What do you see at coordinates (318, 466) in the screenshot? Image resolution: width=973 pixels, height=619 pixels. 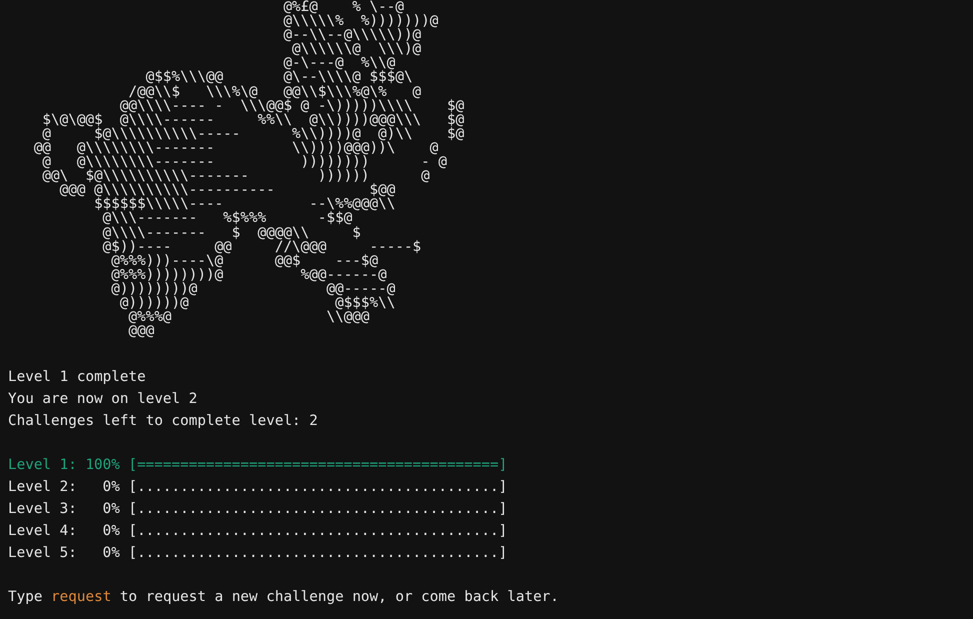 I see `progress-text: [==========================================]` at bounding box center [318, 466].